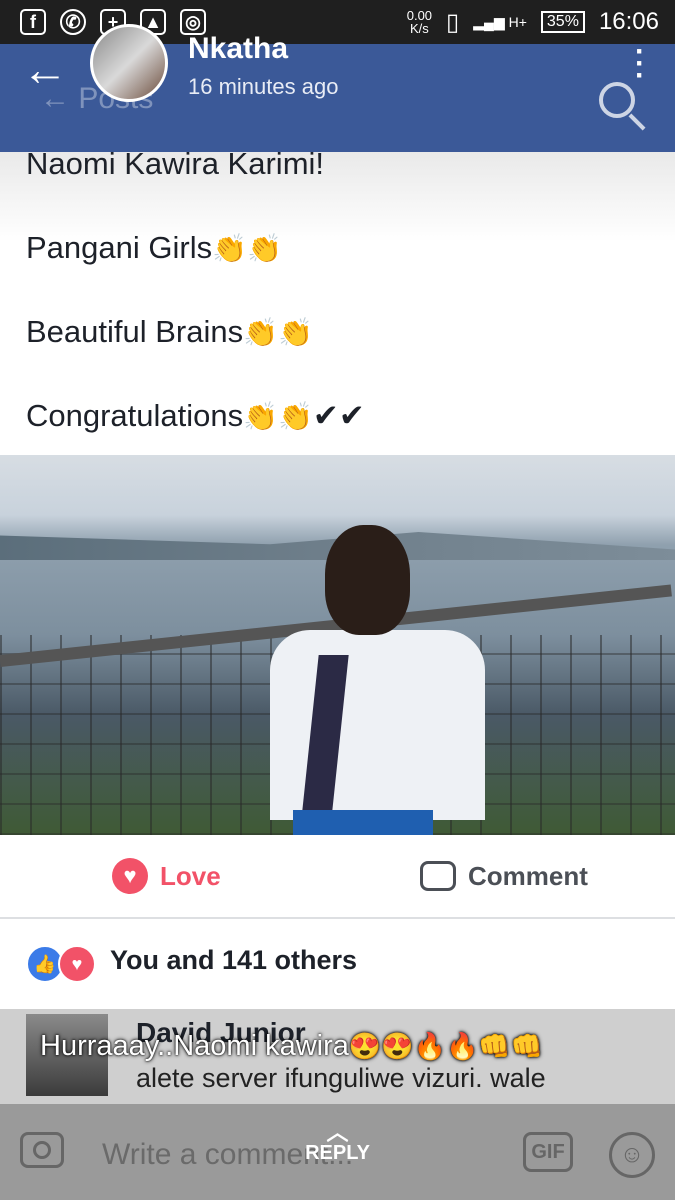 The width and height of the screenshot is (675, 1200). Describe the element at coordinates (129, 63) in the screenshot. I see `author-avatar` at that location.